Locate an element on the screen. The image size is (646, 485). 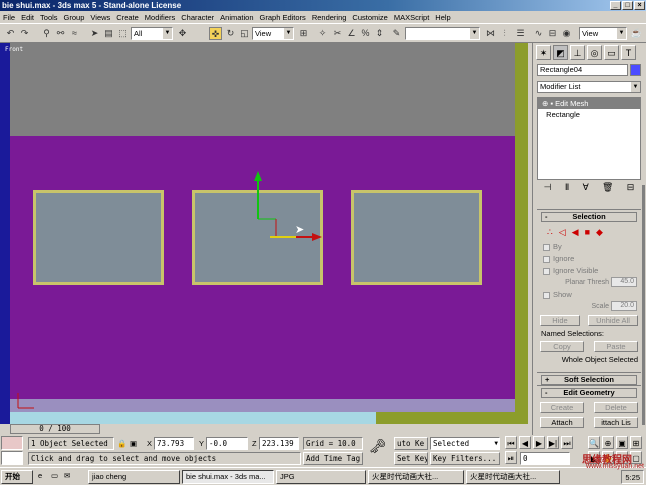
display-tab-icon: ▭ is located at coordinates (611, 52).